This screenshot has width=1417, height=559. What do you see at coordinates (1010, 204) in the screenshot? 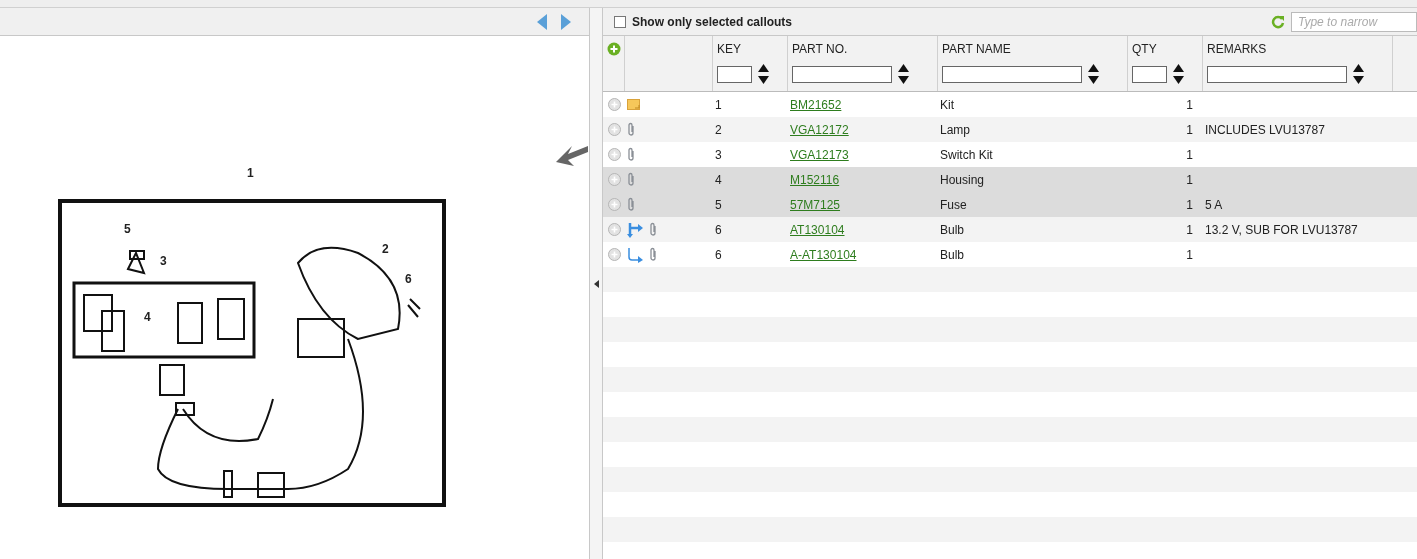
I see `table-row: 5 57M7125 Fuse 1 5 A` at bounding box center [1010, 204].